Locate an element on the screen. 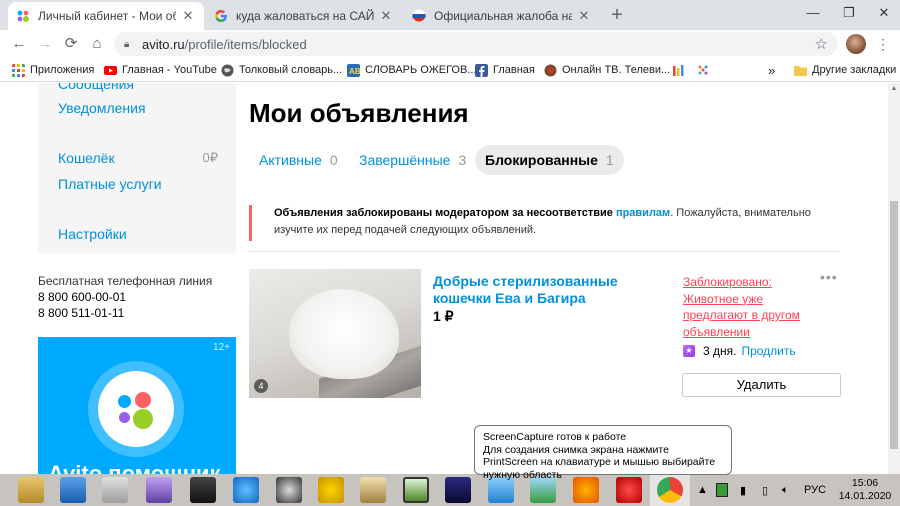 Image resolution: width=900 pixels, height=506 pixels. avito-assistant-banner: 12+ Avito помощник is located at coordinates (137, 405).